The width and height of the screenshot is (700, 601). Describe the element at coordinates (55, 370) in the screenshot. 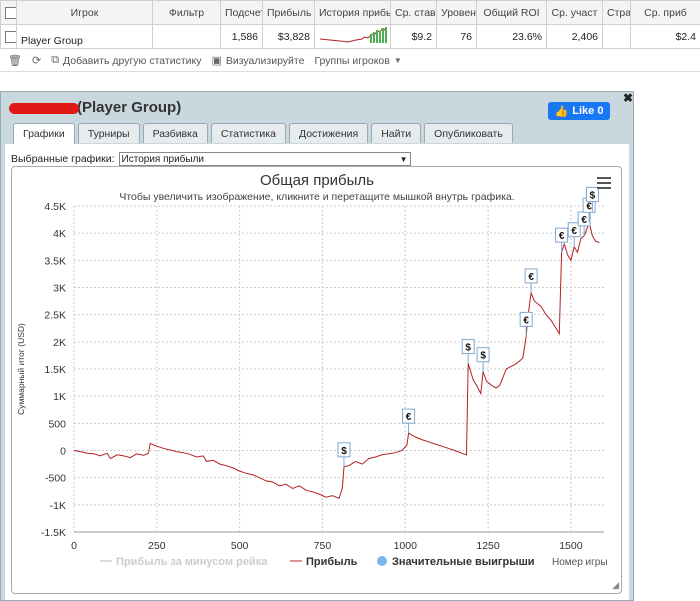

I see `y-tick-label: 1.5K` at that location.